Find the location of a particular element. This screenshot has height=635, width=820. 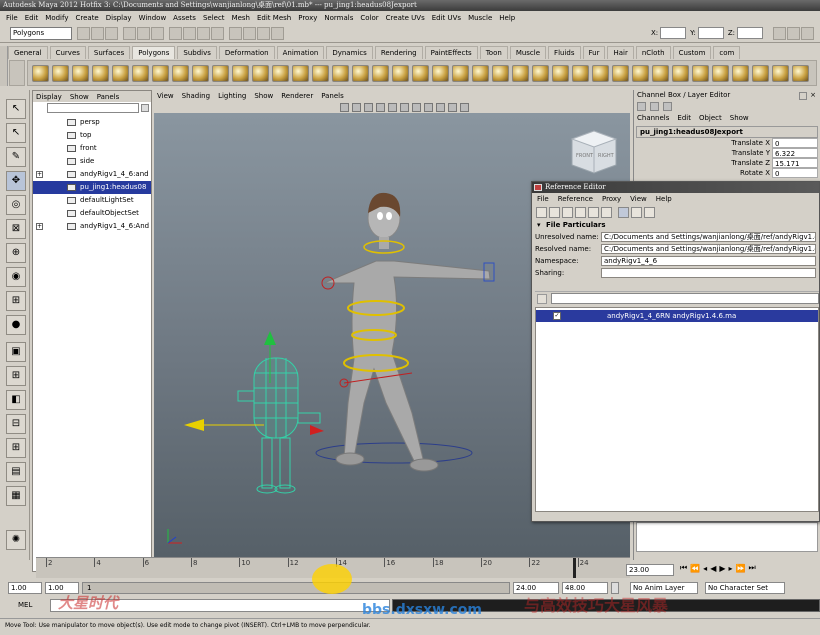

list-view-icon is located at coordinates (623, 212).